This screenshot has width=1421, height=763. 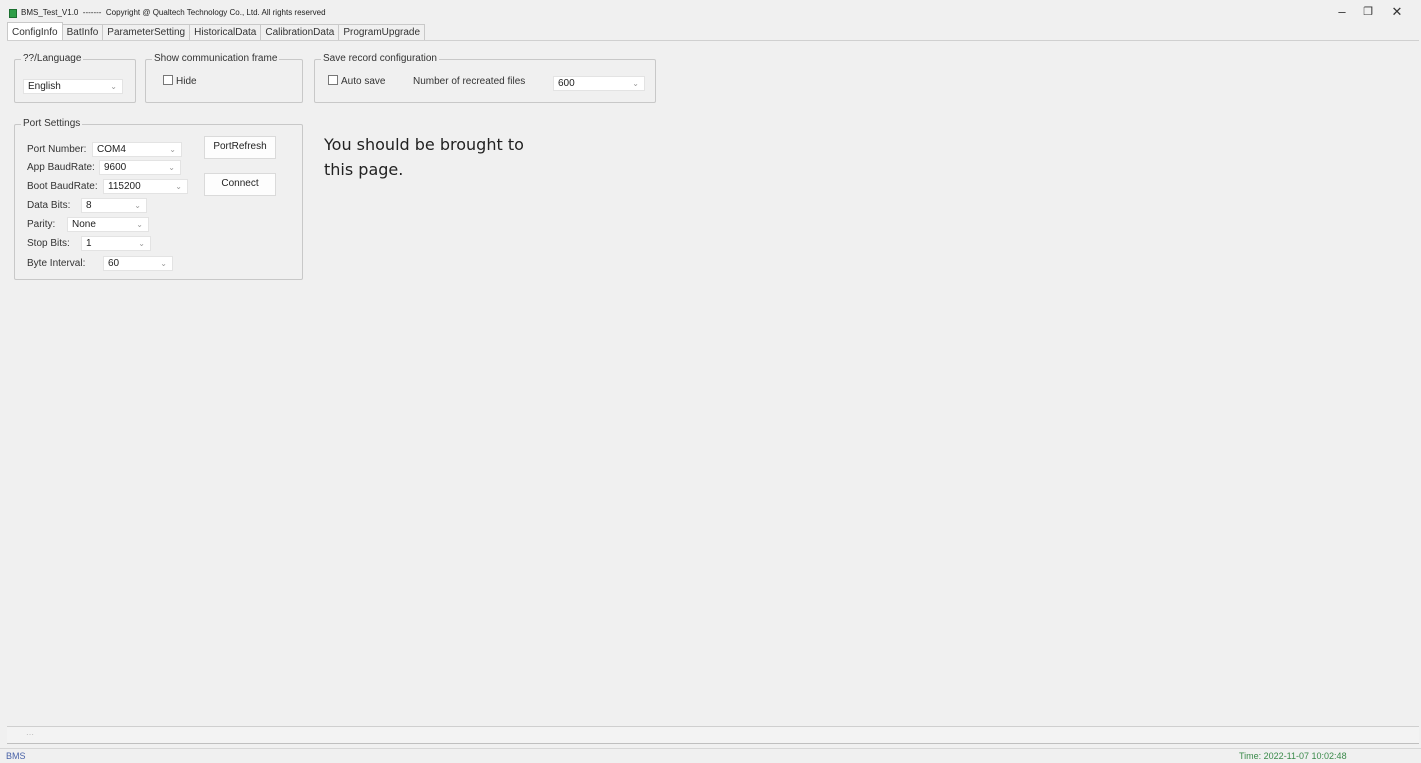 What do you see at coordinates (240, 147) in the screenshot?
I see `port-refresh-button: PortRefresh` at bounding box center [240, 147].